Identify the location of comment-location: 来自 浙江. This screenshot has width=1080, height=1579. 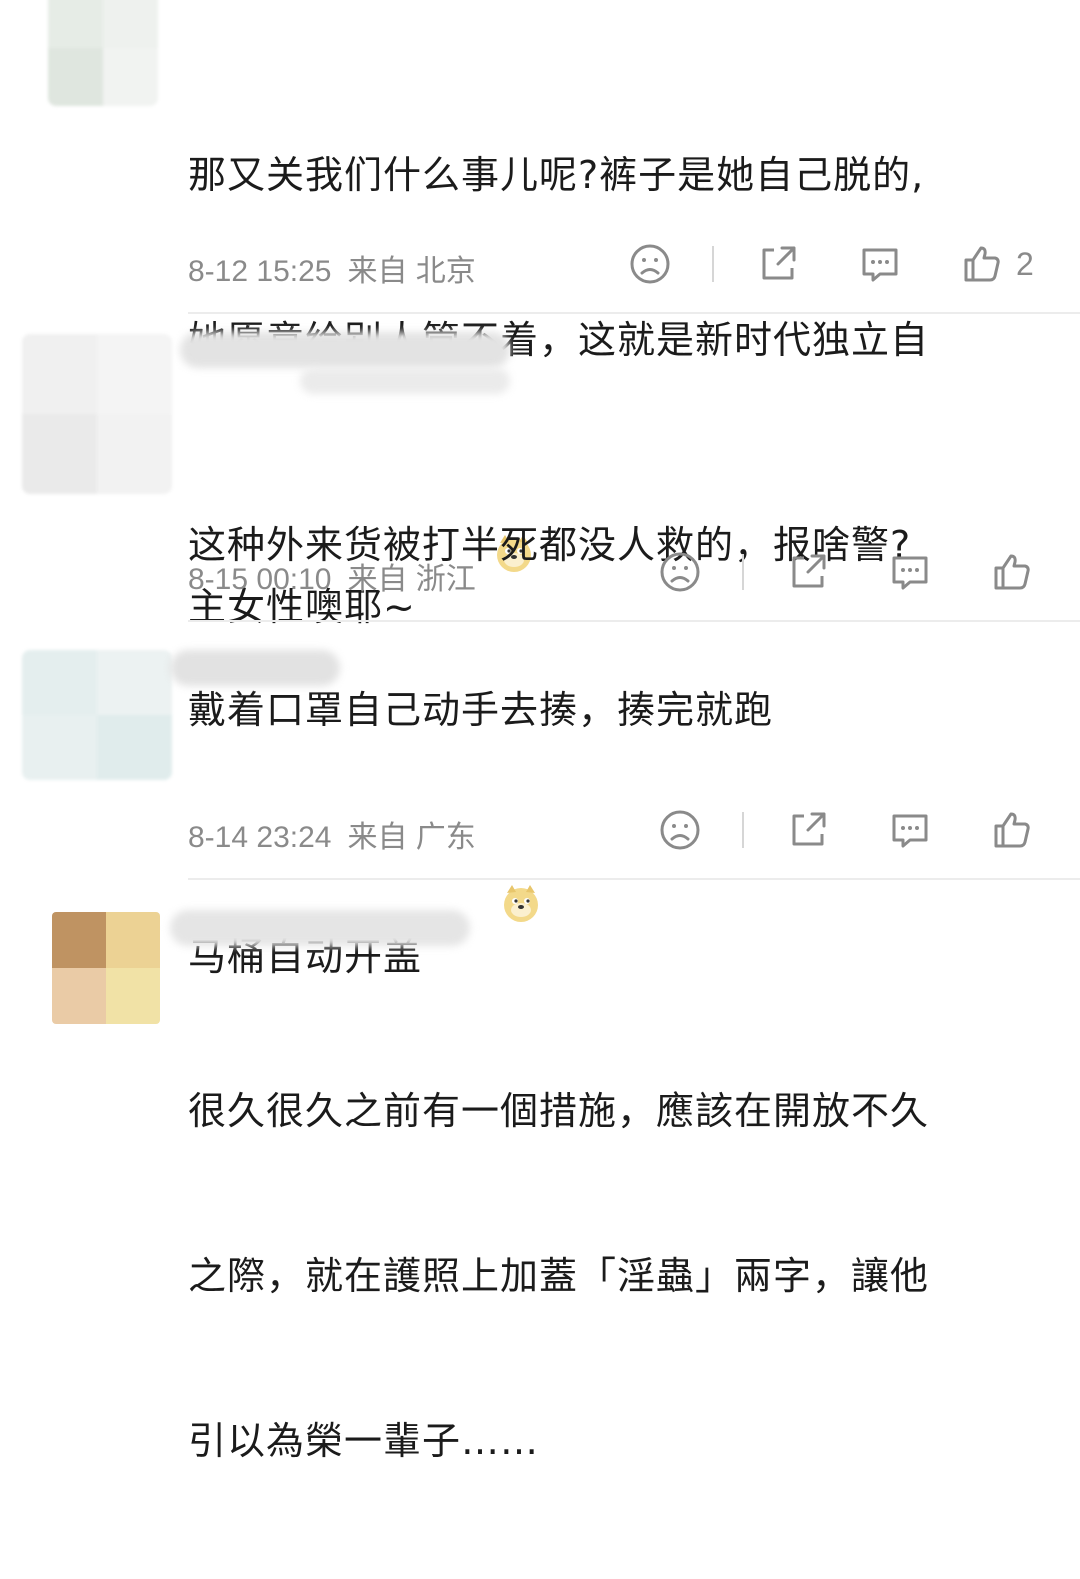
(411, 579).